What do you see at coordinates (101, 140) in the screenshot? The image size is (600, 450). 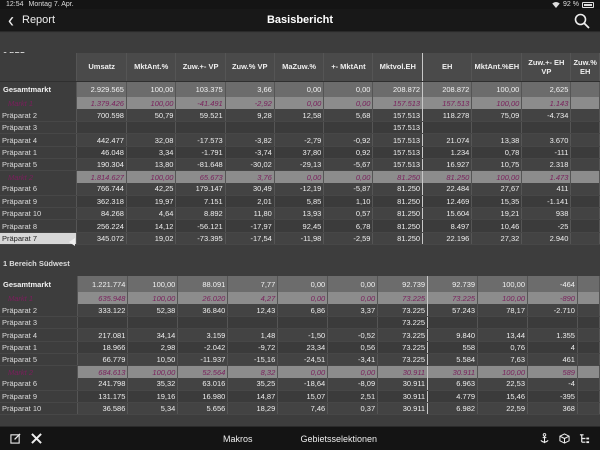 I see `table-cell: 442.477` at bounding box center [101, 140].